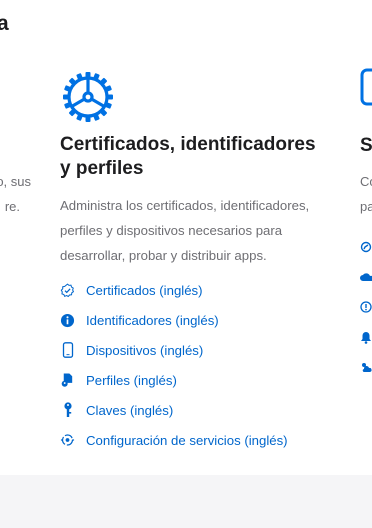 Image resolution: width=372 pixels, height=528 pixels. Describe the element at coordinates (366, 277) in the screenshot. I see `cloud-icon` at that location.